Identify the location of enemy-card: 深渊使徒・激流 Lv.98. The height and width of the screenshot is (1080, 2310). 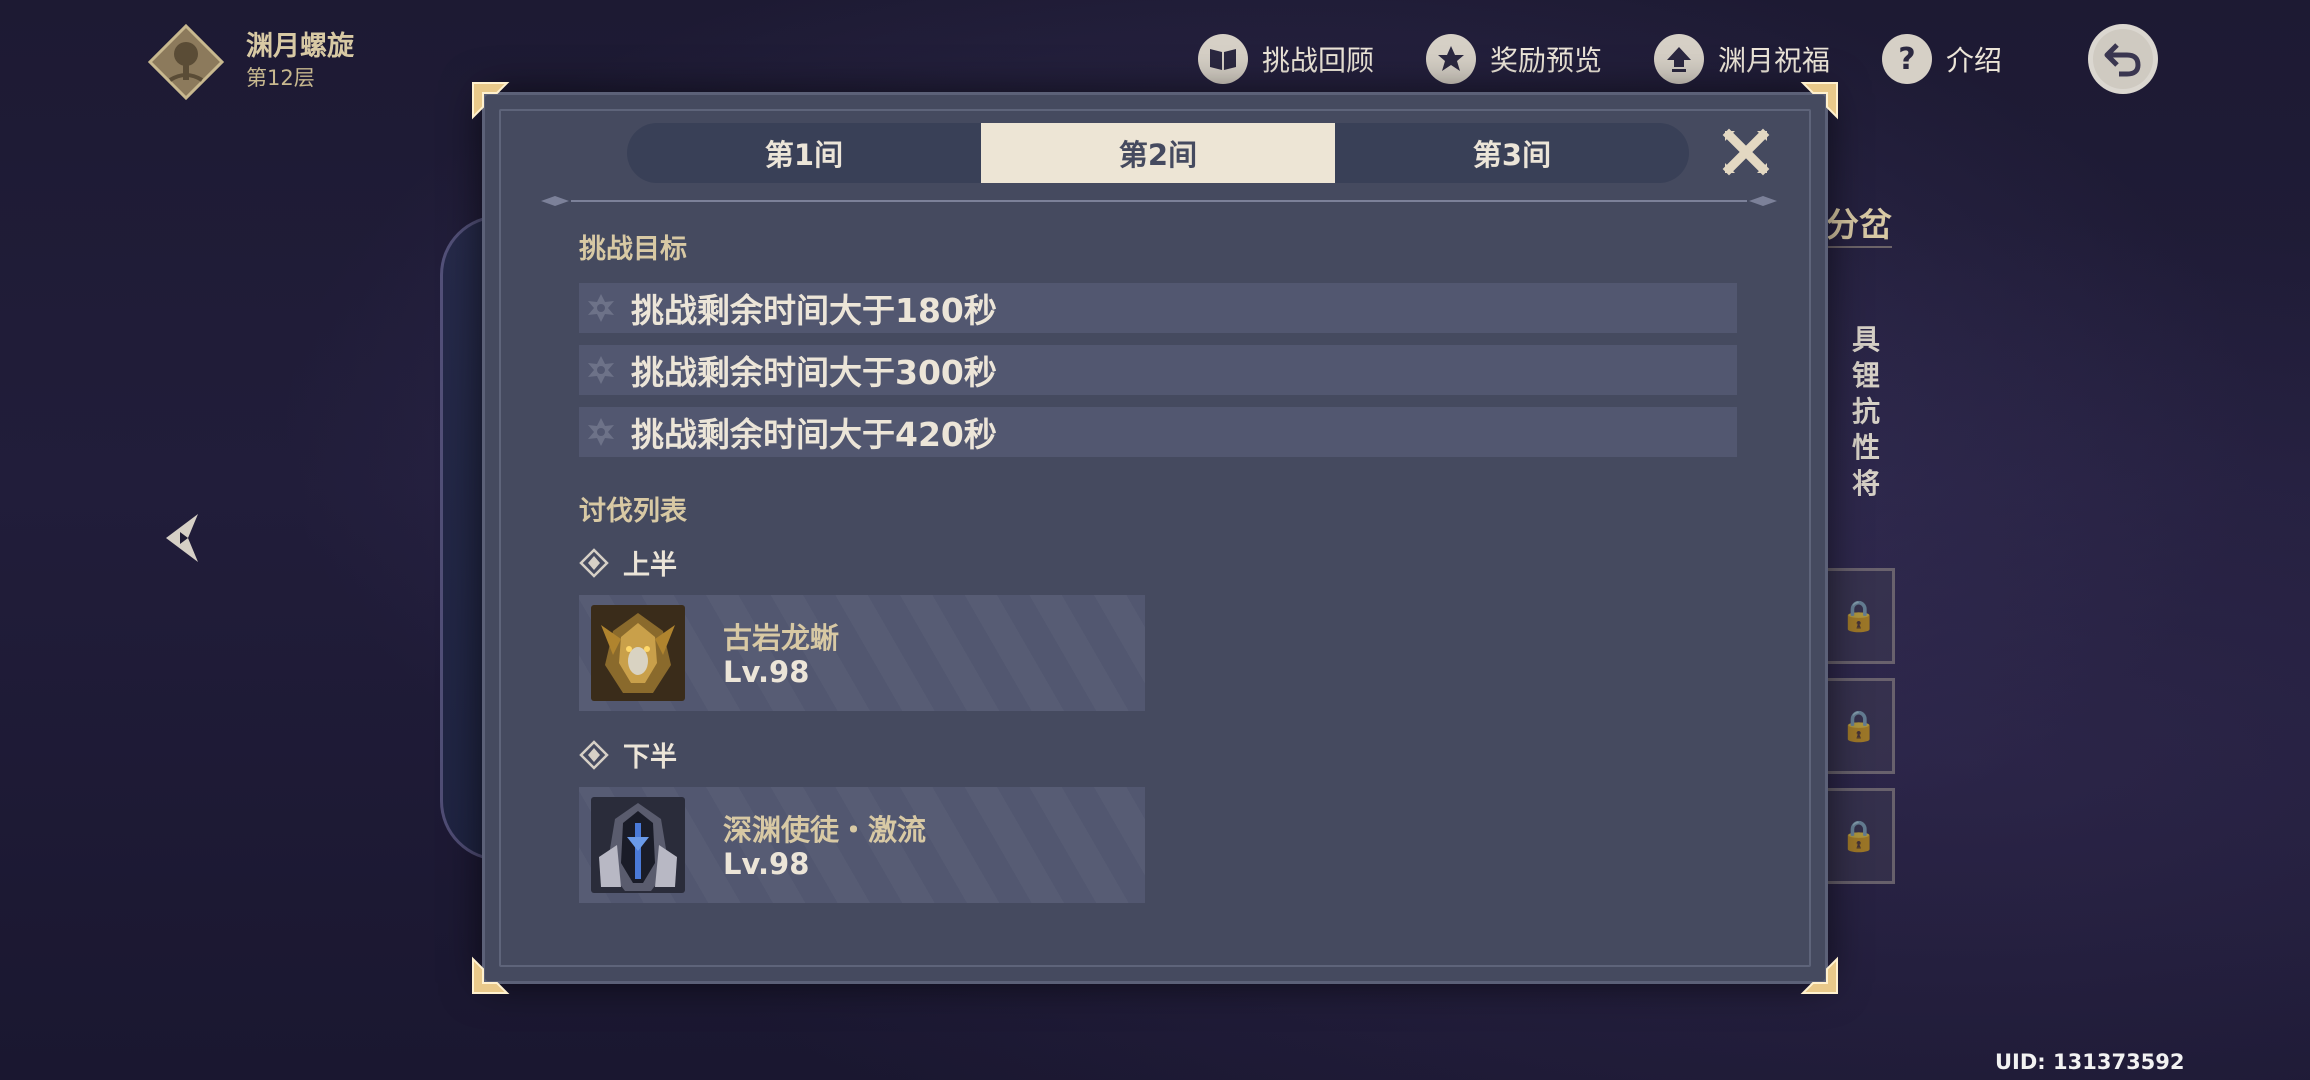
(862, 845).